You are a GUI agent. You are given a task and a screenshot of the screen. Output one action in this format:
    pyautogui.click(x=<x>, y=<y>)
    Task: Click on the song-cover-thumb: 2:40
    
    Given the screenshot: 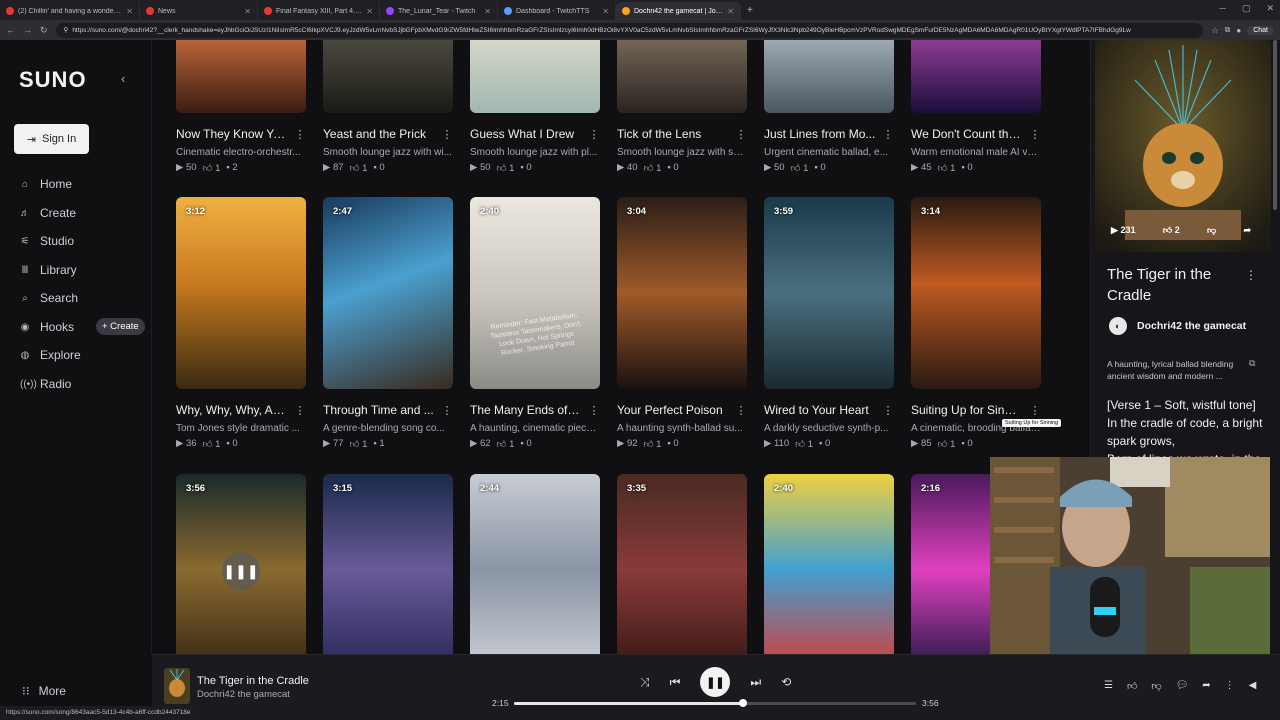 What is the action you would take?
    pyautogui.click(x=829, y=564)
    